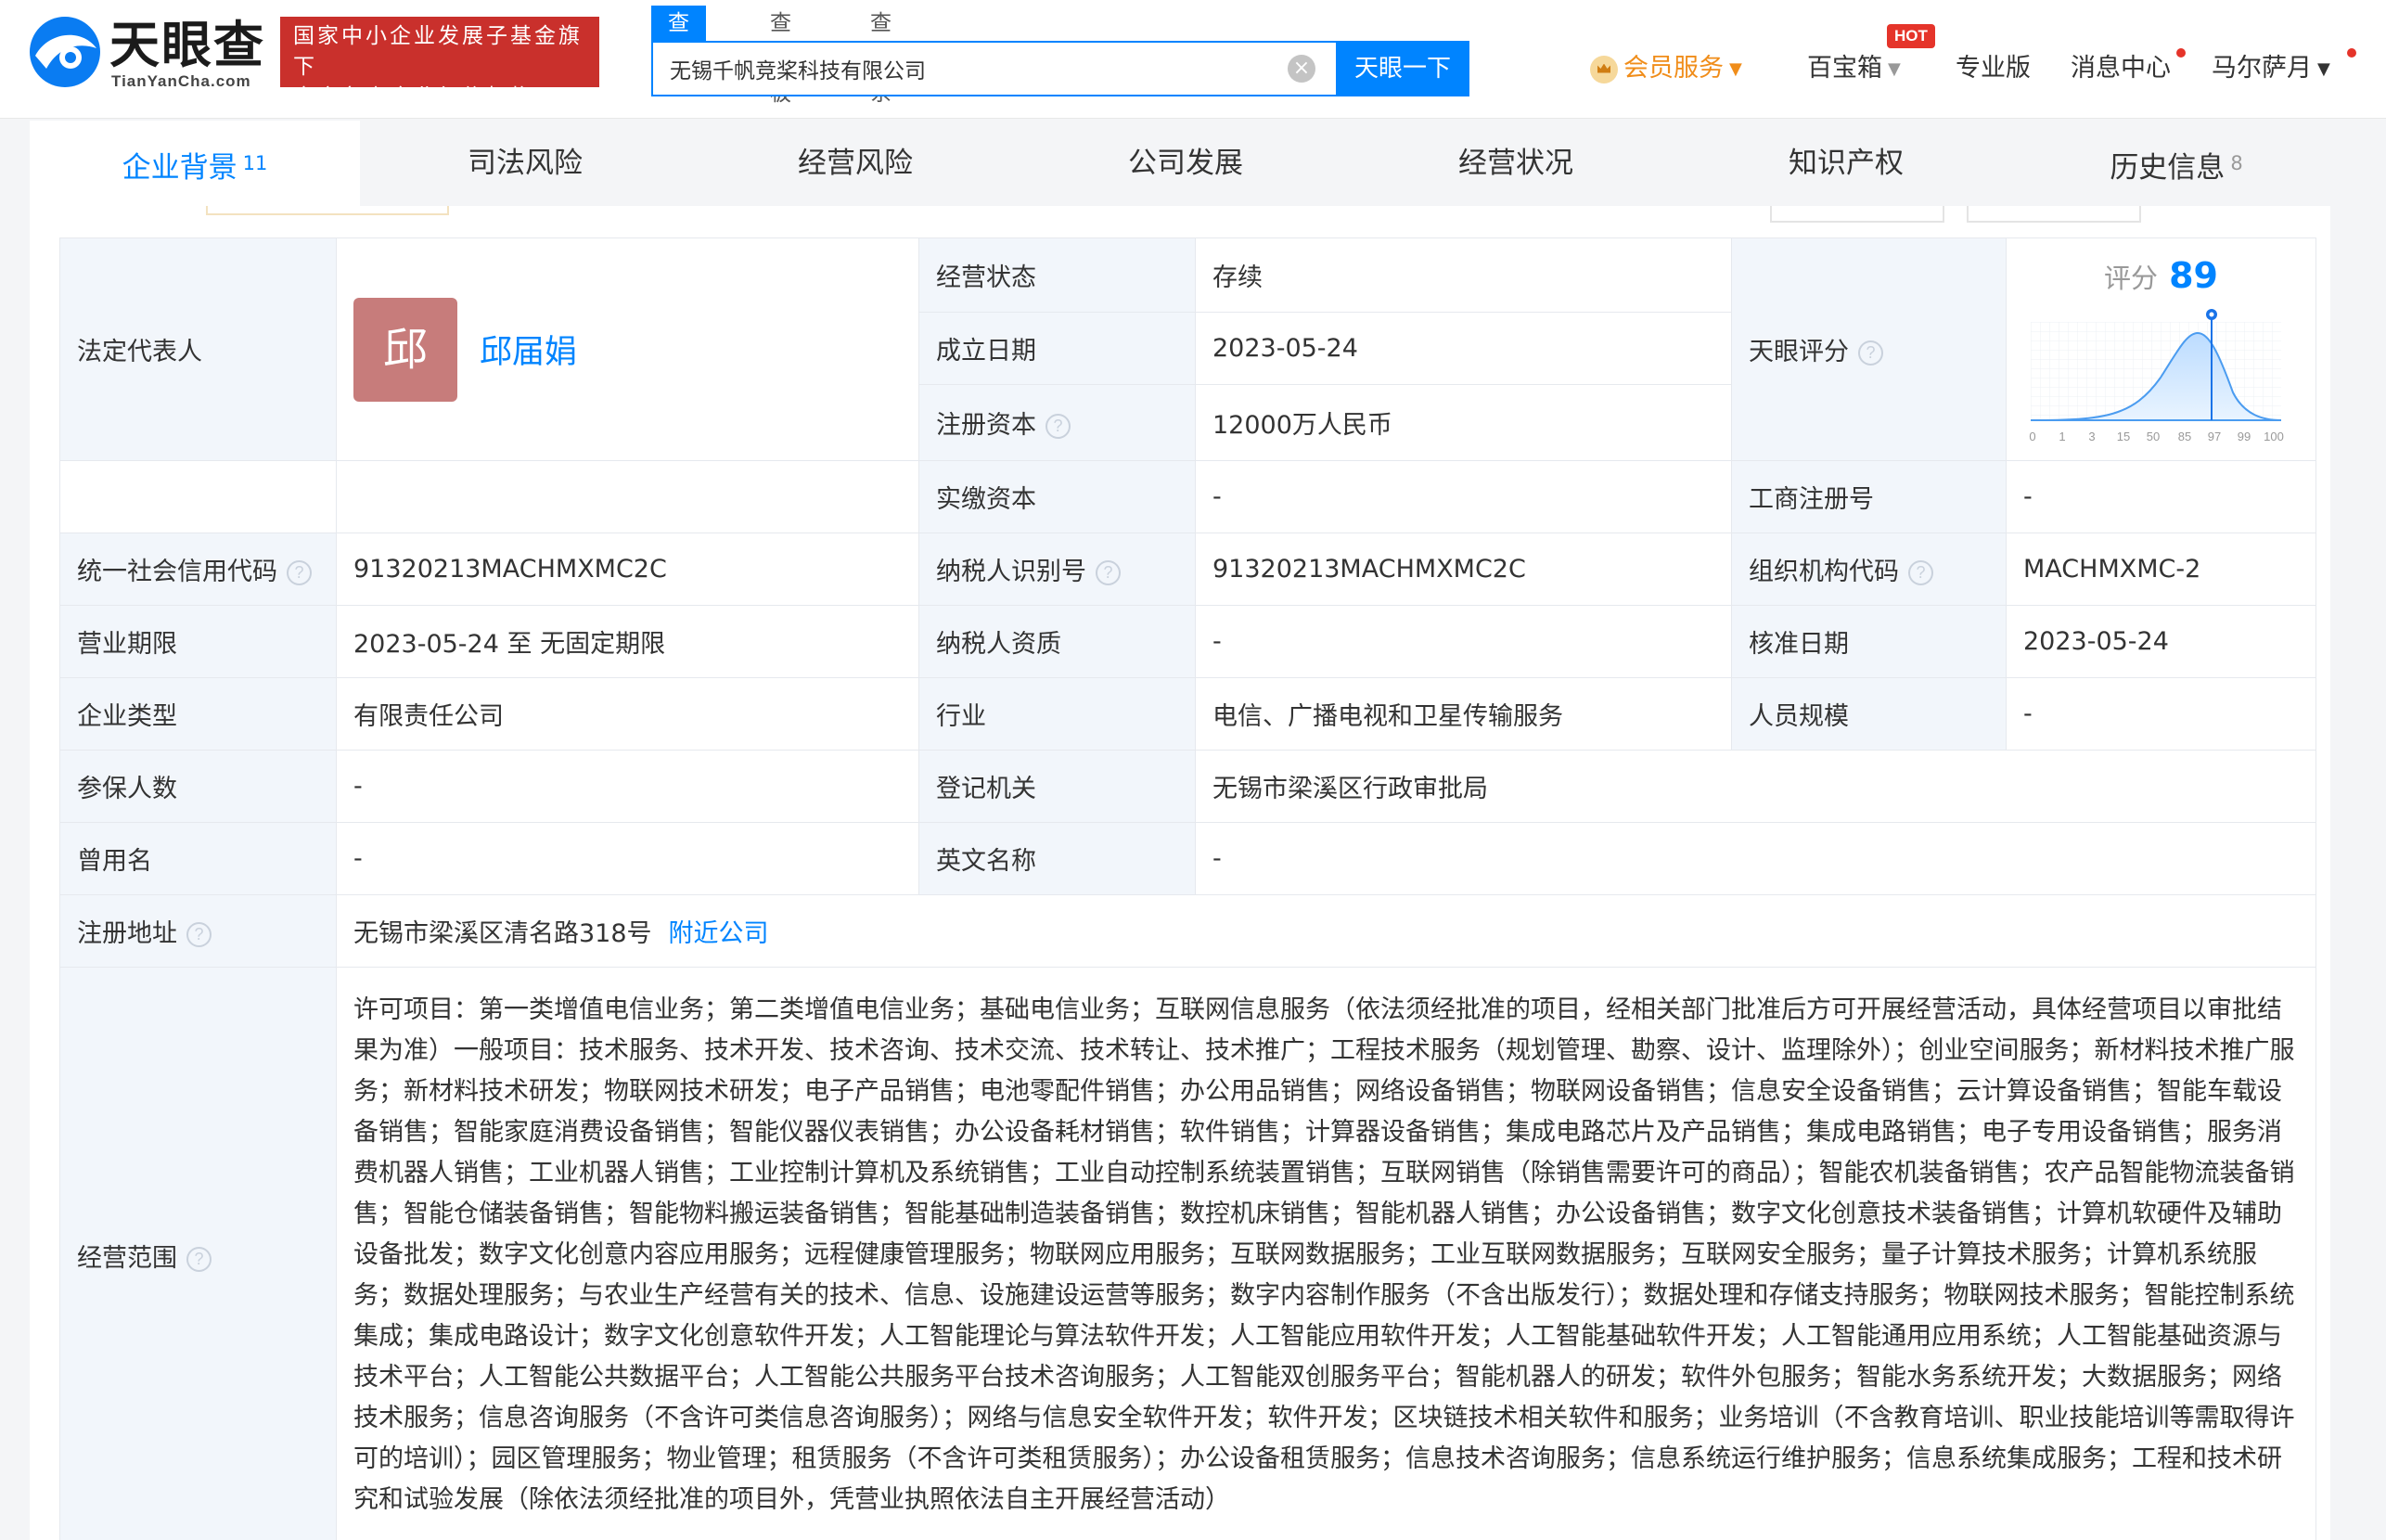 The width and height of the screenshot is (2386, 1540). Describe the element at coordinates (1057, 858) in the screenshot. I see `english-name-label: 英文名称` at that location.